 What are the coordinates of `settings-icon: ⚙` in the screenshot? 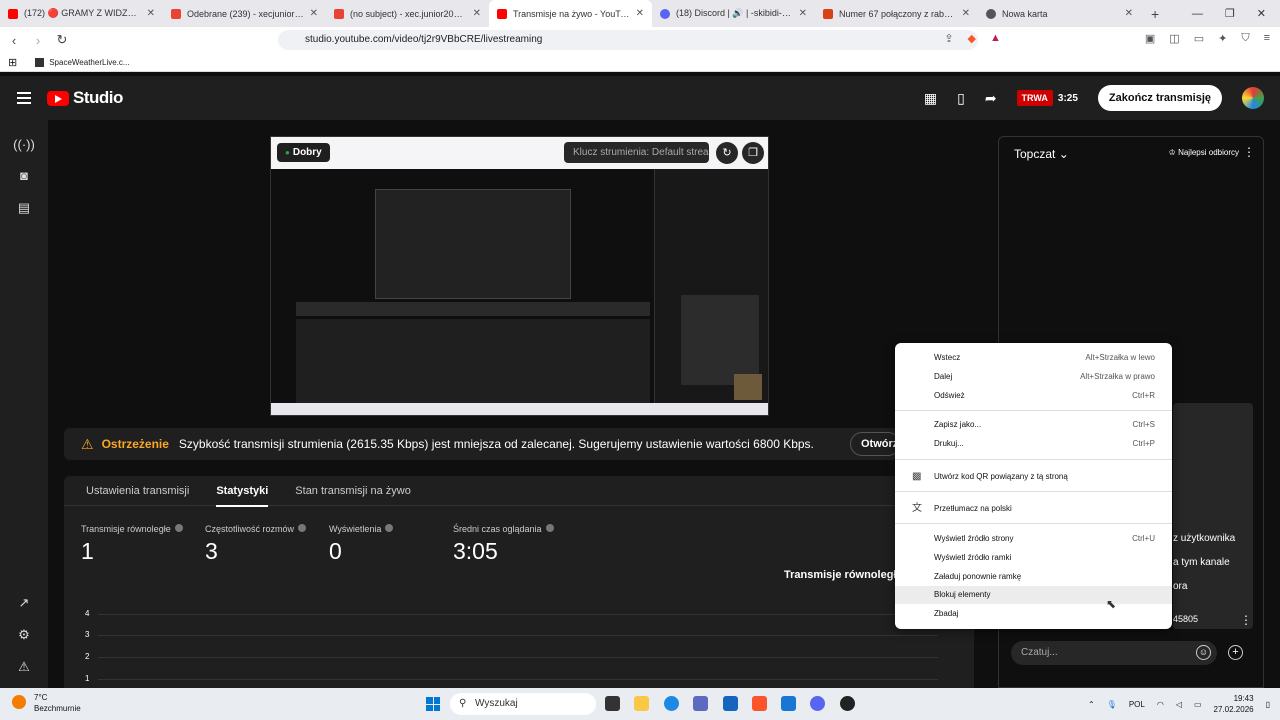 It's located at (24, 635).